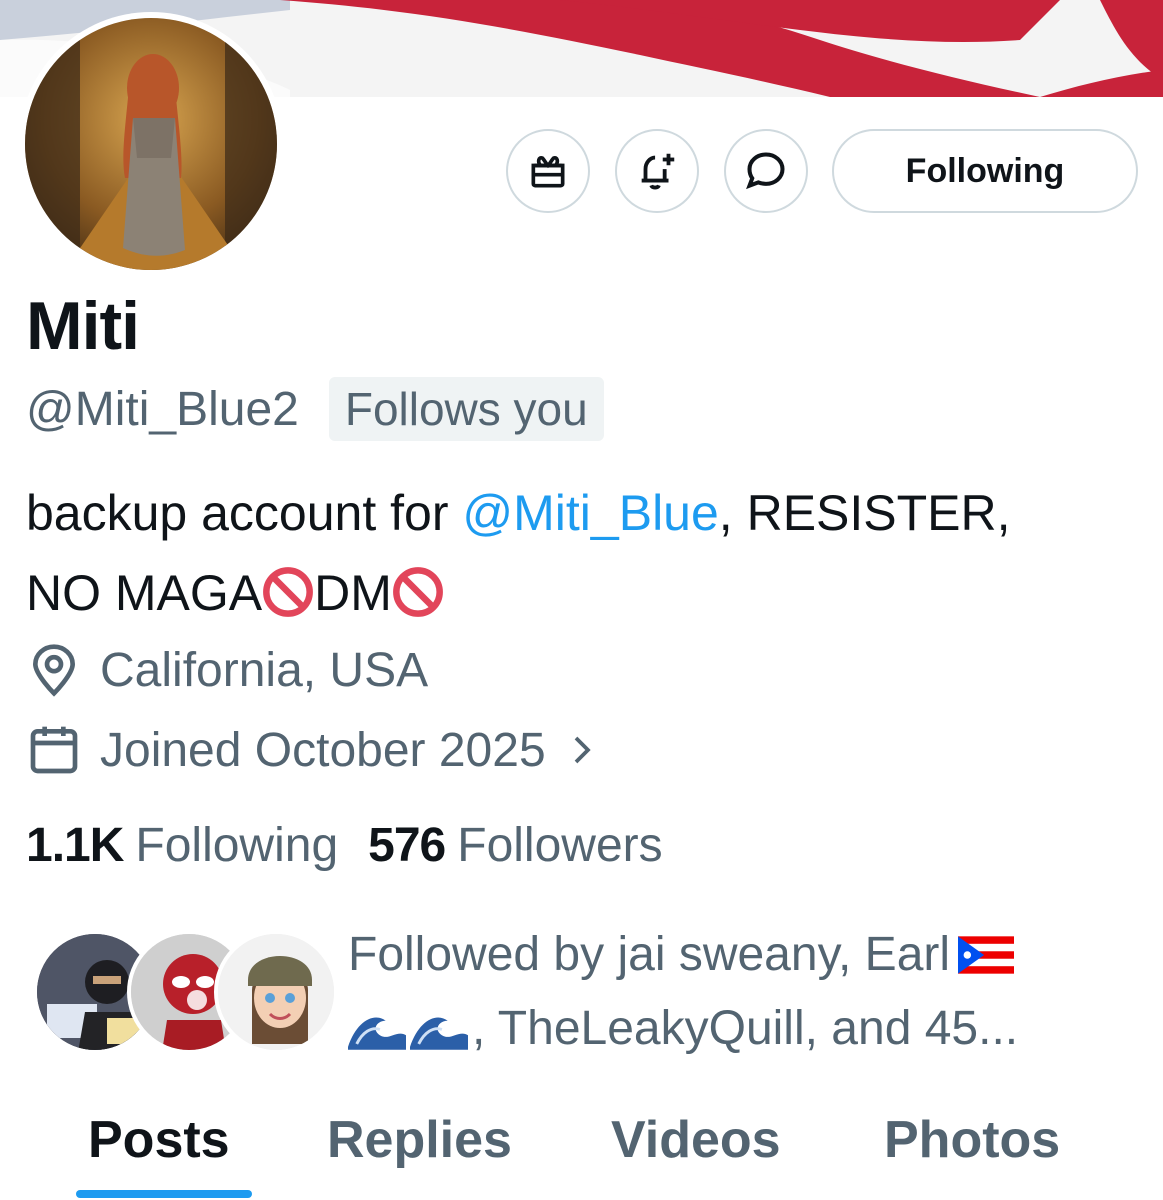  What do you see at coordinates (75, 845) in the screenshot?
I see `following-count: 1.1K` at bounding box center [75, 845].